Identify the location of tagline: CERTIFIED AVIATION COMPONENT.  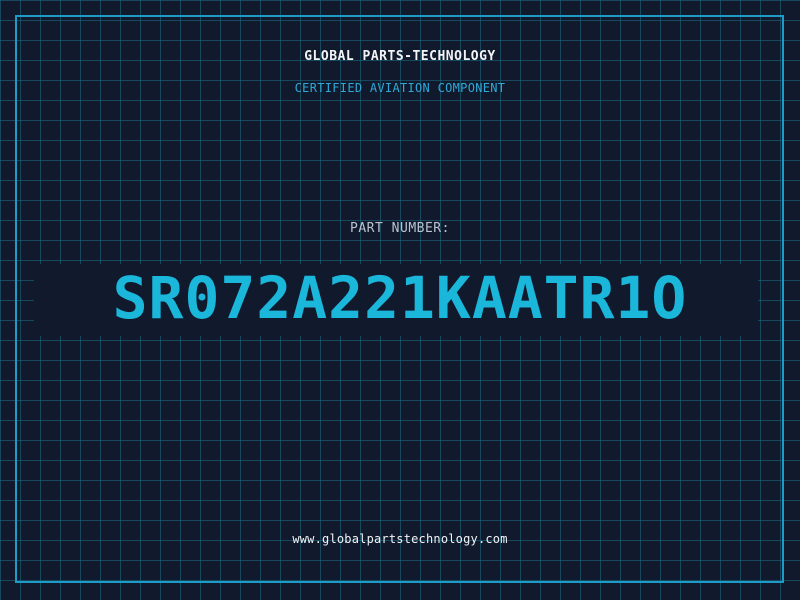
(400, 88).